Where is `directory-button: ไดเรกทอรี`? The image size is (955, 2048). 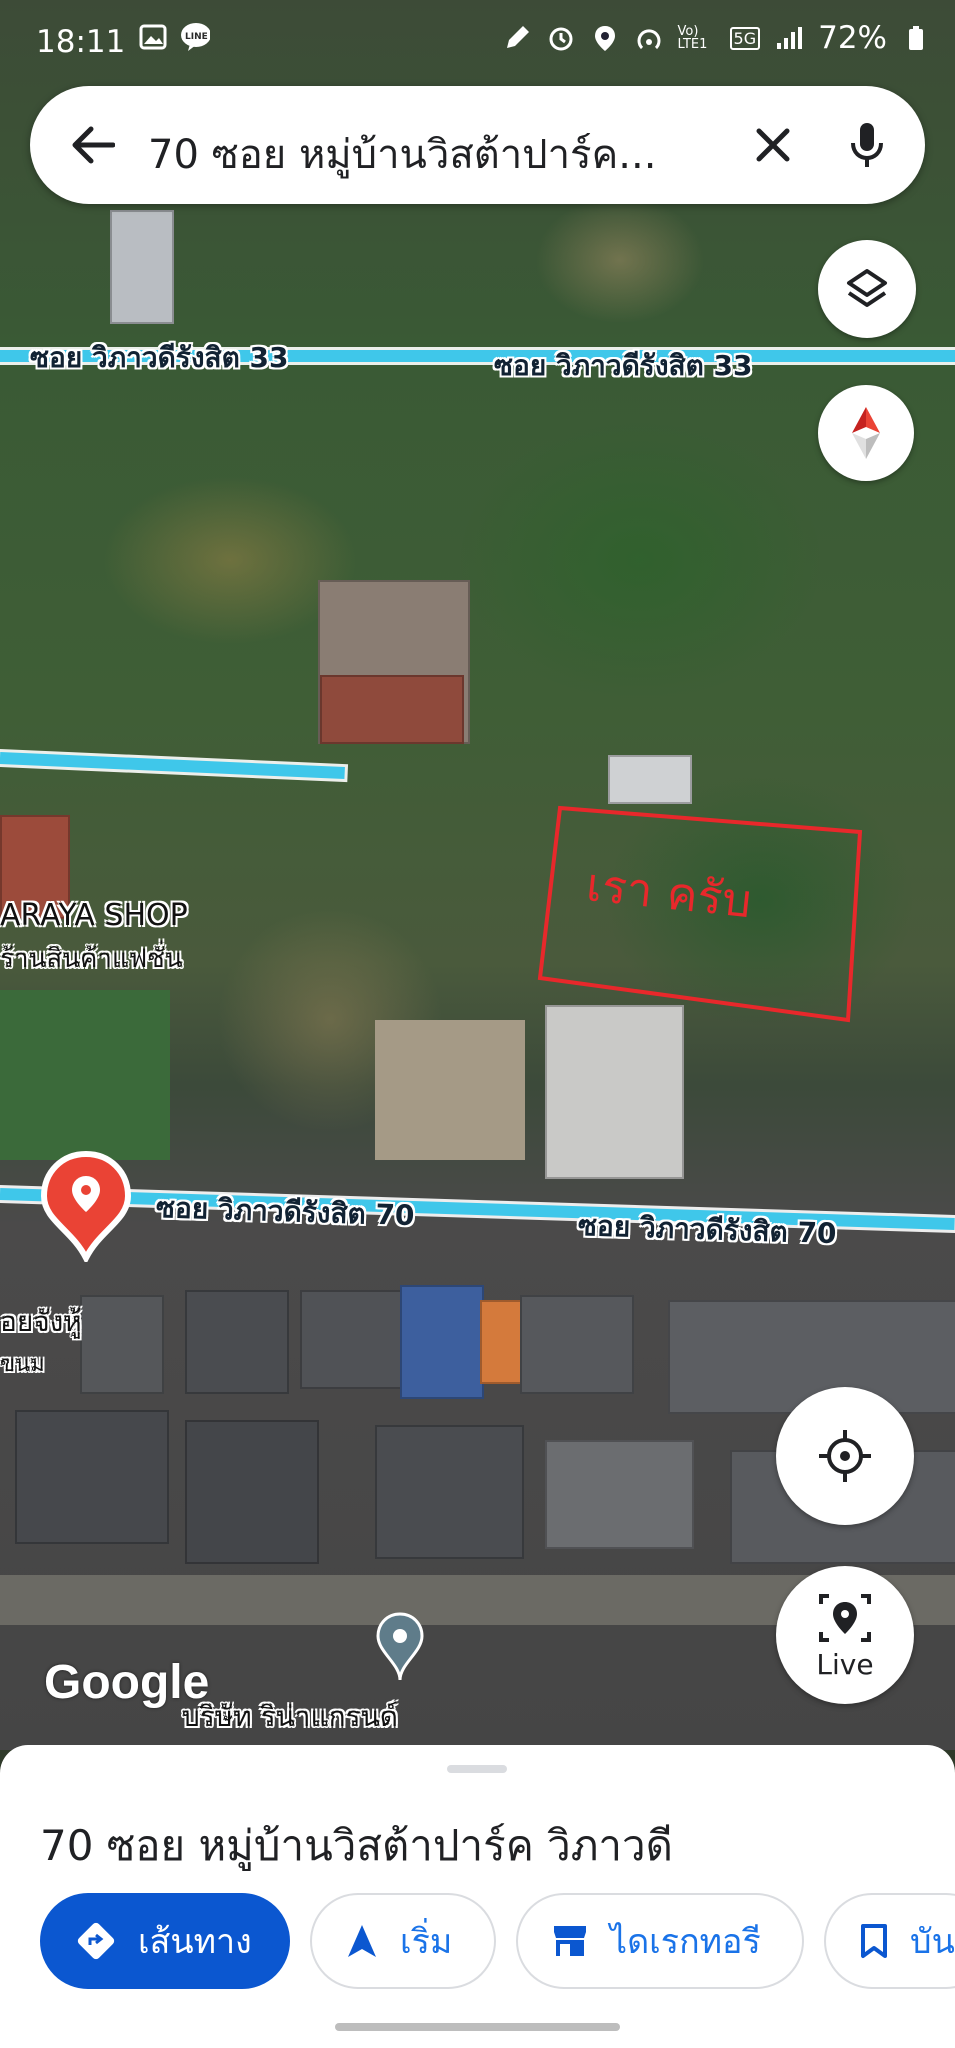 directory-button: ไดเรกทอรี is located at coordinates (660, 1941).